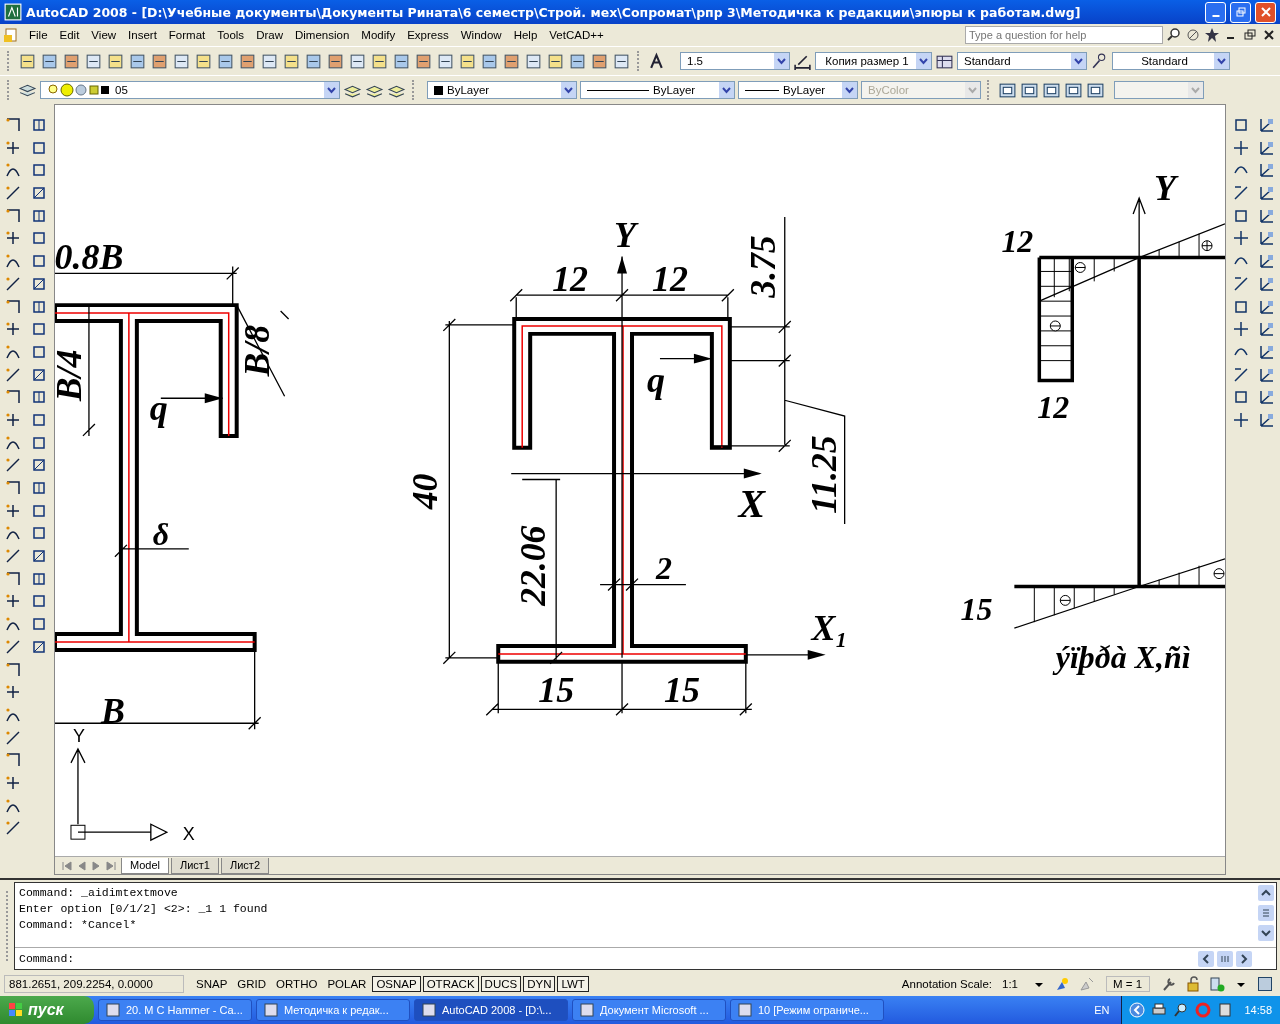 The image size is (1280, 1024). I want to click on scroll-left-icon, so click(1206, 958).